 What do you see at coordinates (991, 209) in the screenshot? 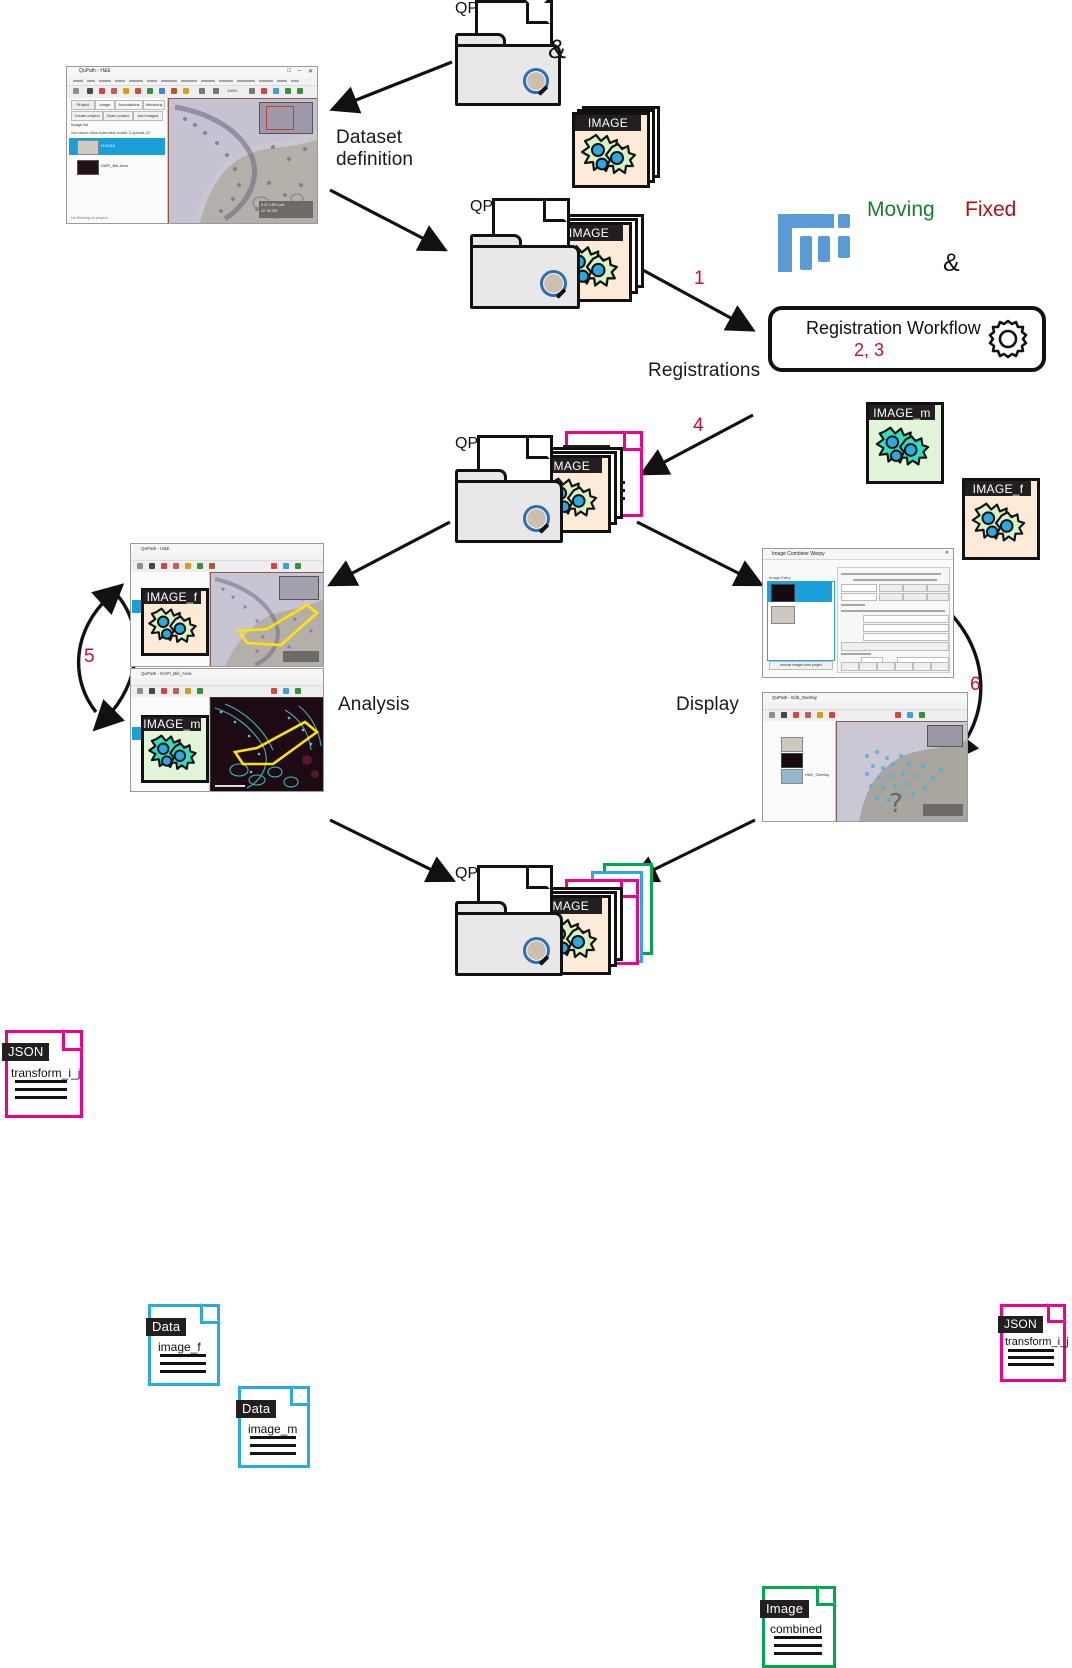
I see `label-fixed: Fixed` at bounding box center [991, 209].